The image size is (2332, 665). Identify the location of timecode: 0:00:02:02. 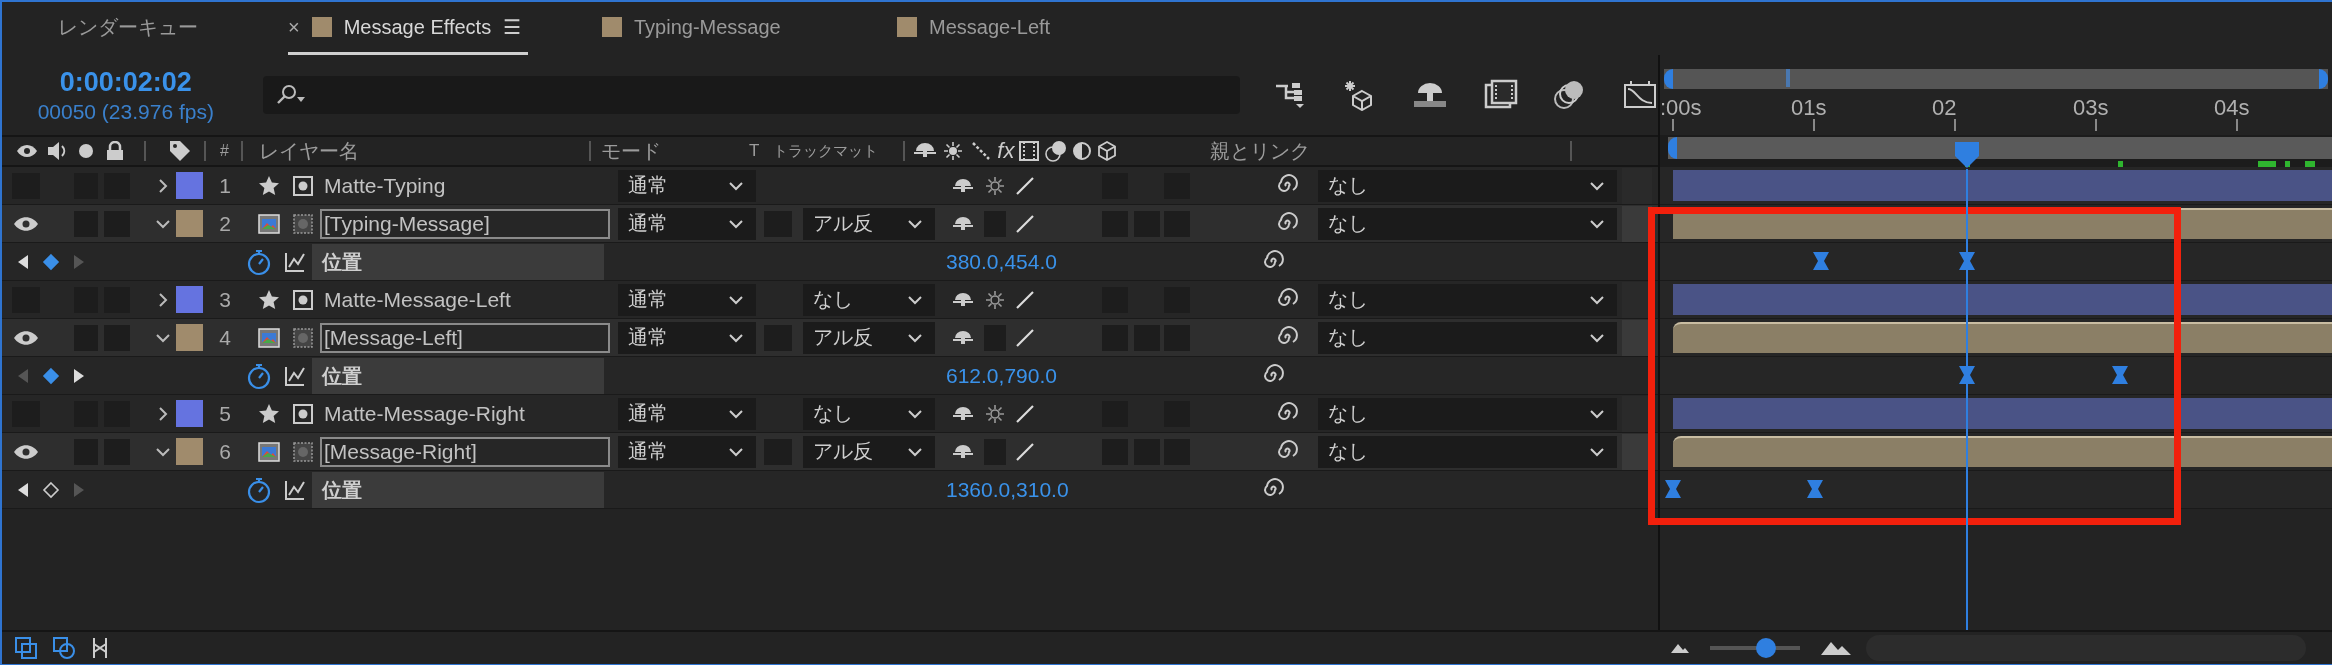
(125, 82).